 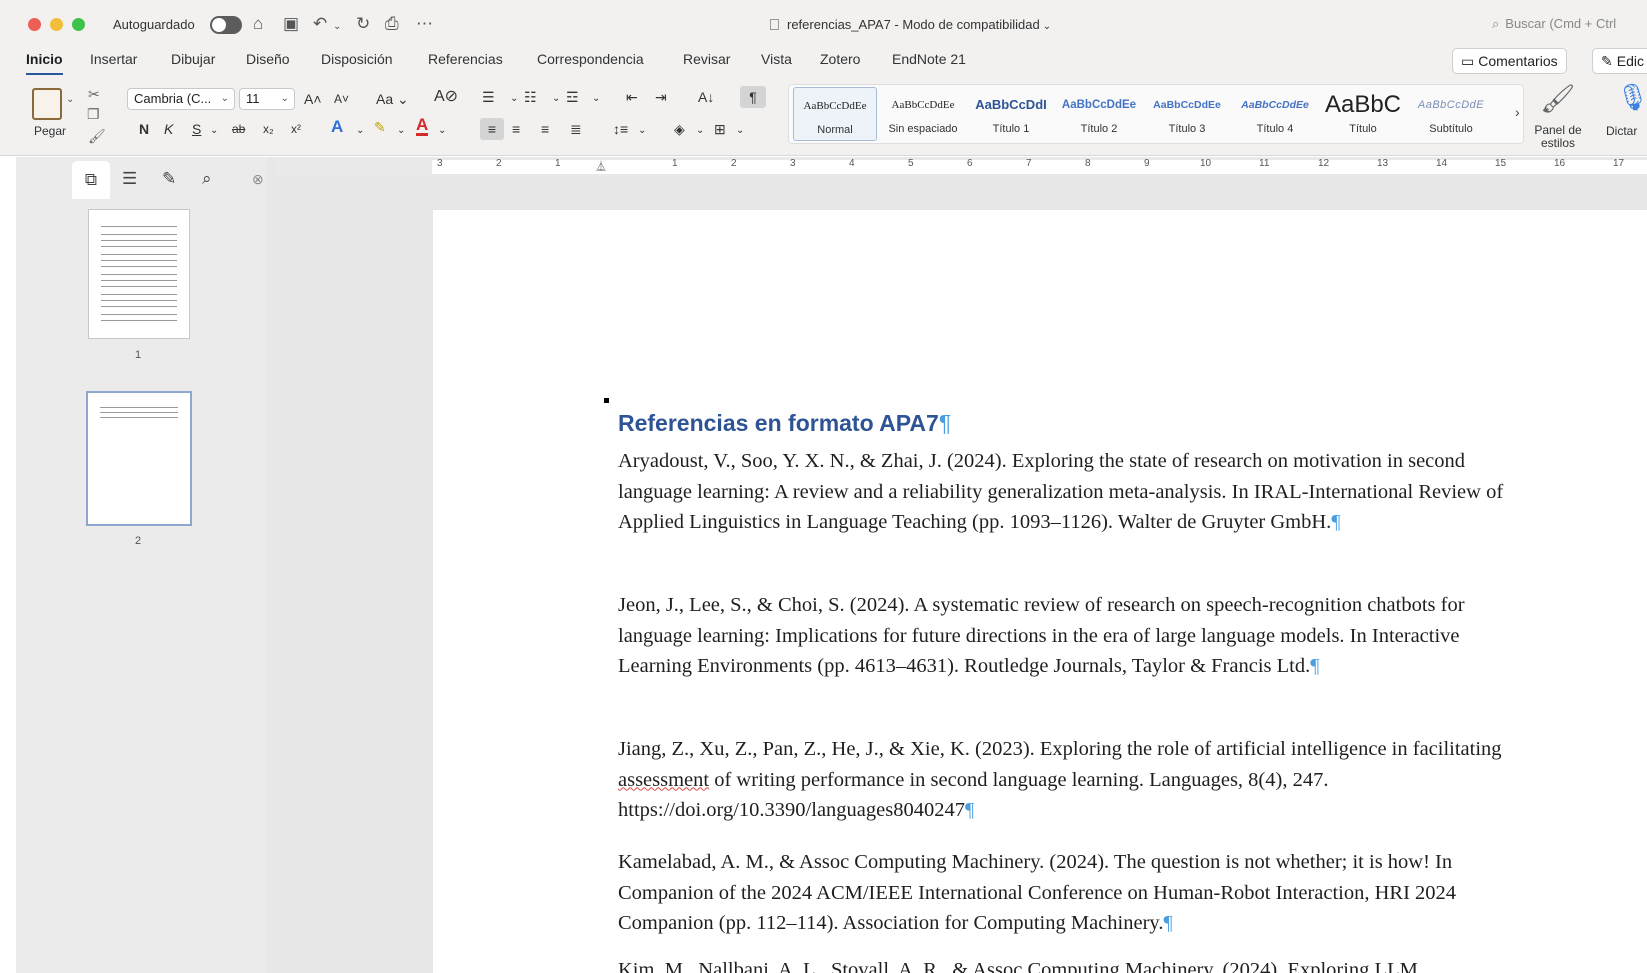 I want to click on style-titulo: AaBbC Título, so click(x=1363, y=114).